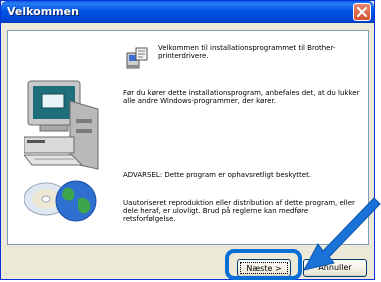 This screenshot has height=282, width=381. What do you see at coordinates (61, 125) in the screenshot?
I see `computer-icon` at bounding box center [61, 125].